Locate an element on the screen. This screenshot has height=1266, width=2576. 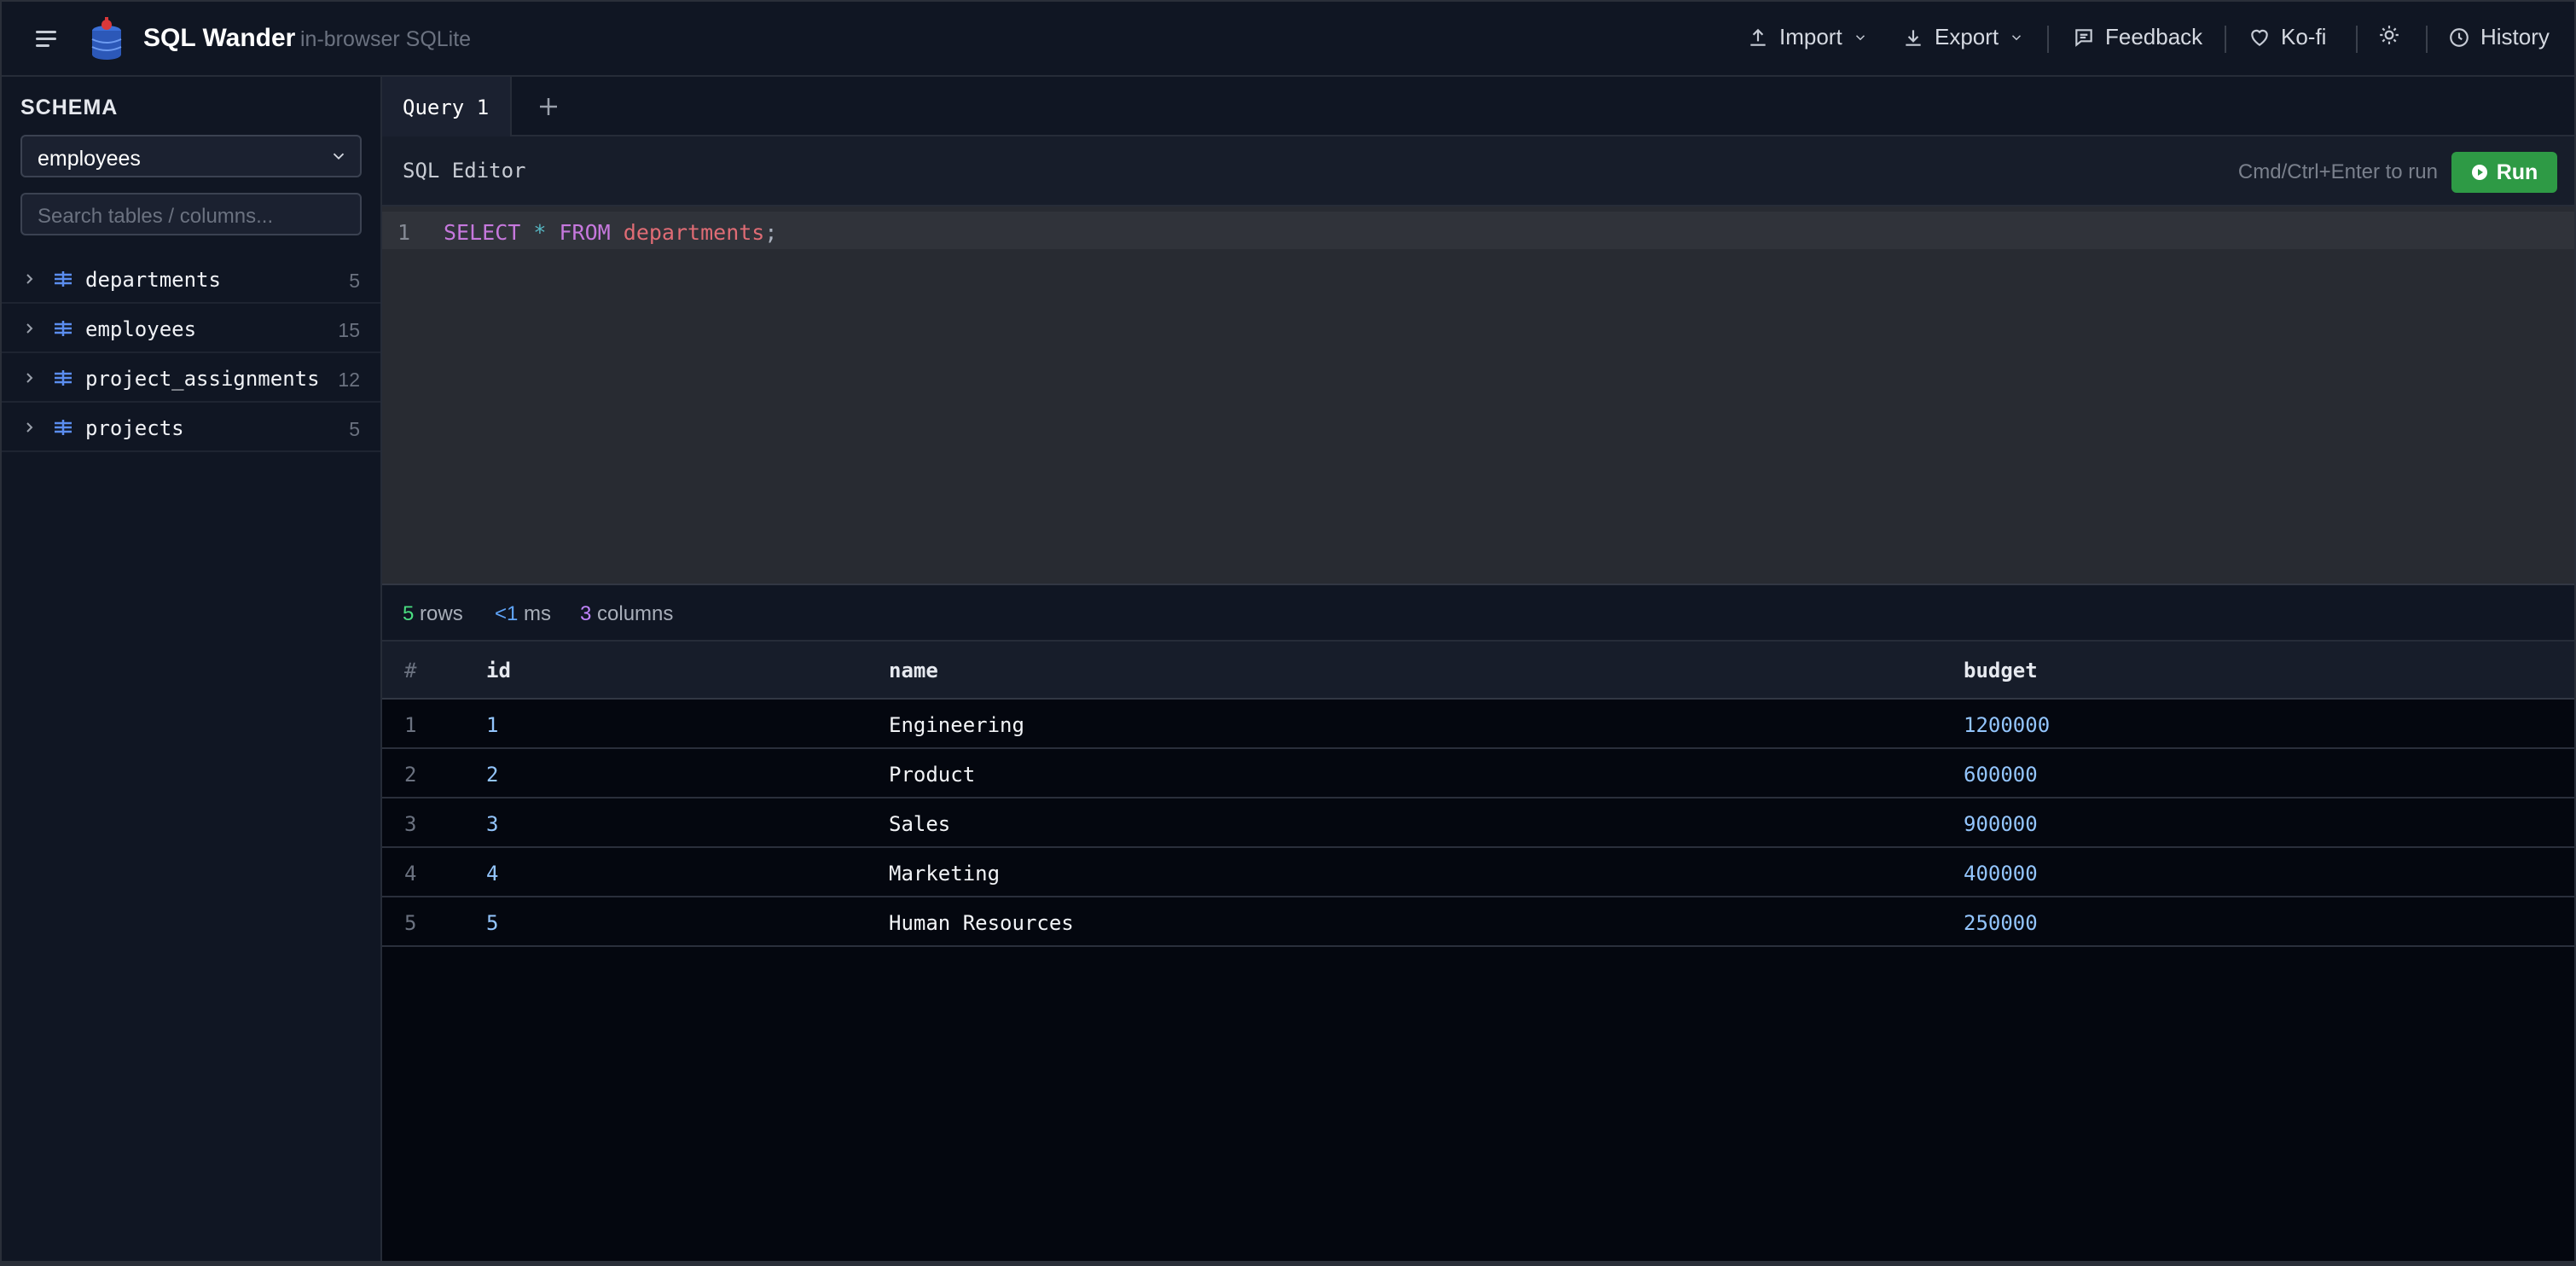
sql-identifier: departments is located at coordinates (694, 232).